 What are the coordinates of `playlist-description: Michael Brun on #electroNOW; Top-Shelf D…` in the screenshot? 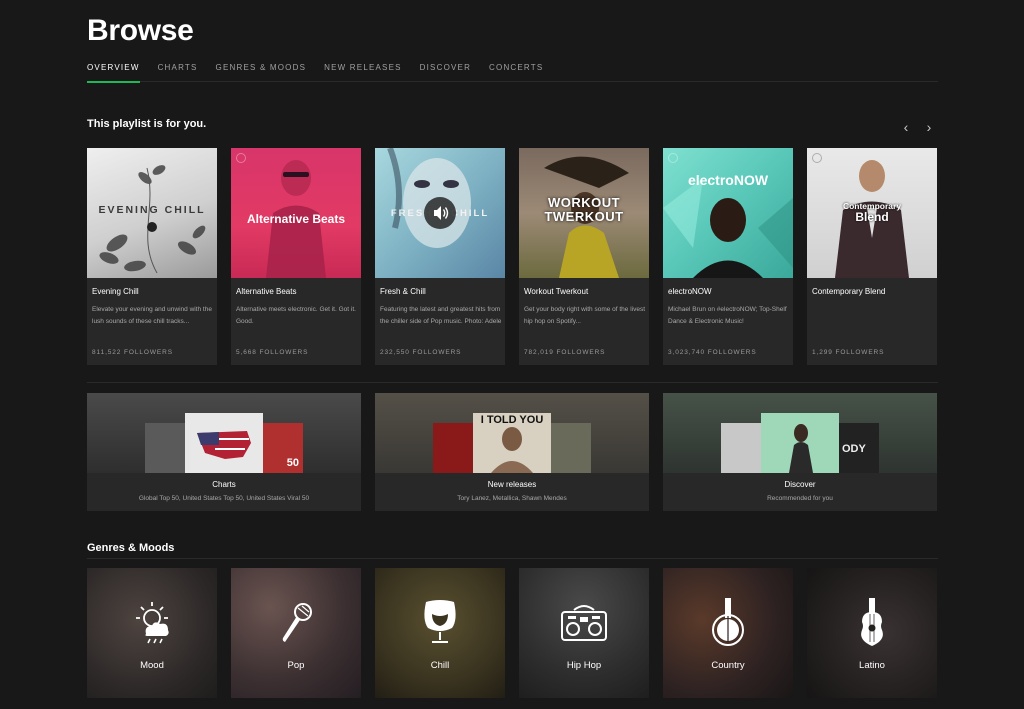 It's located at (727, 315).